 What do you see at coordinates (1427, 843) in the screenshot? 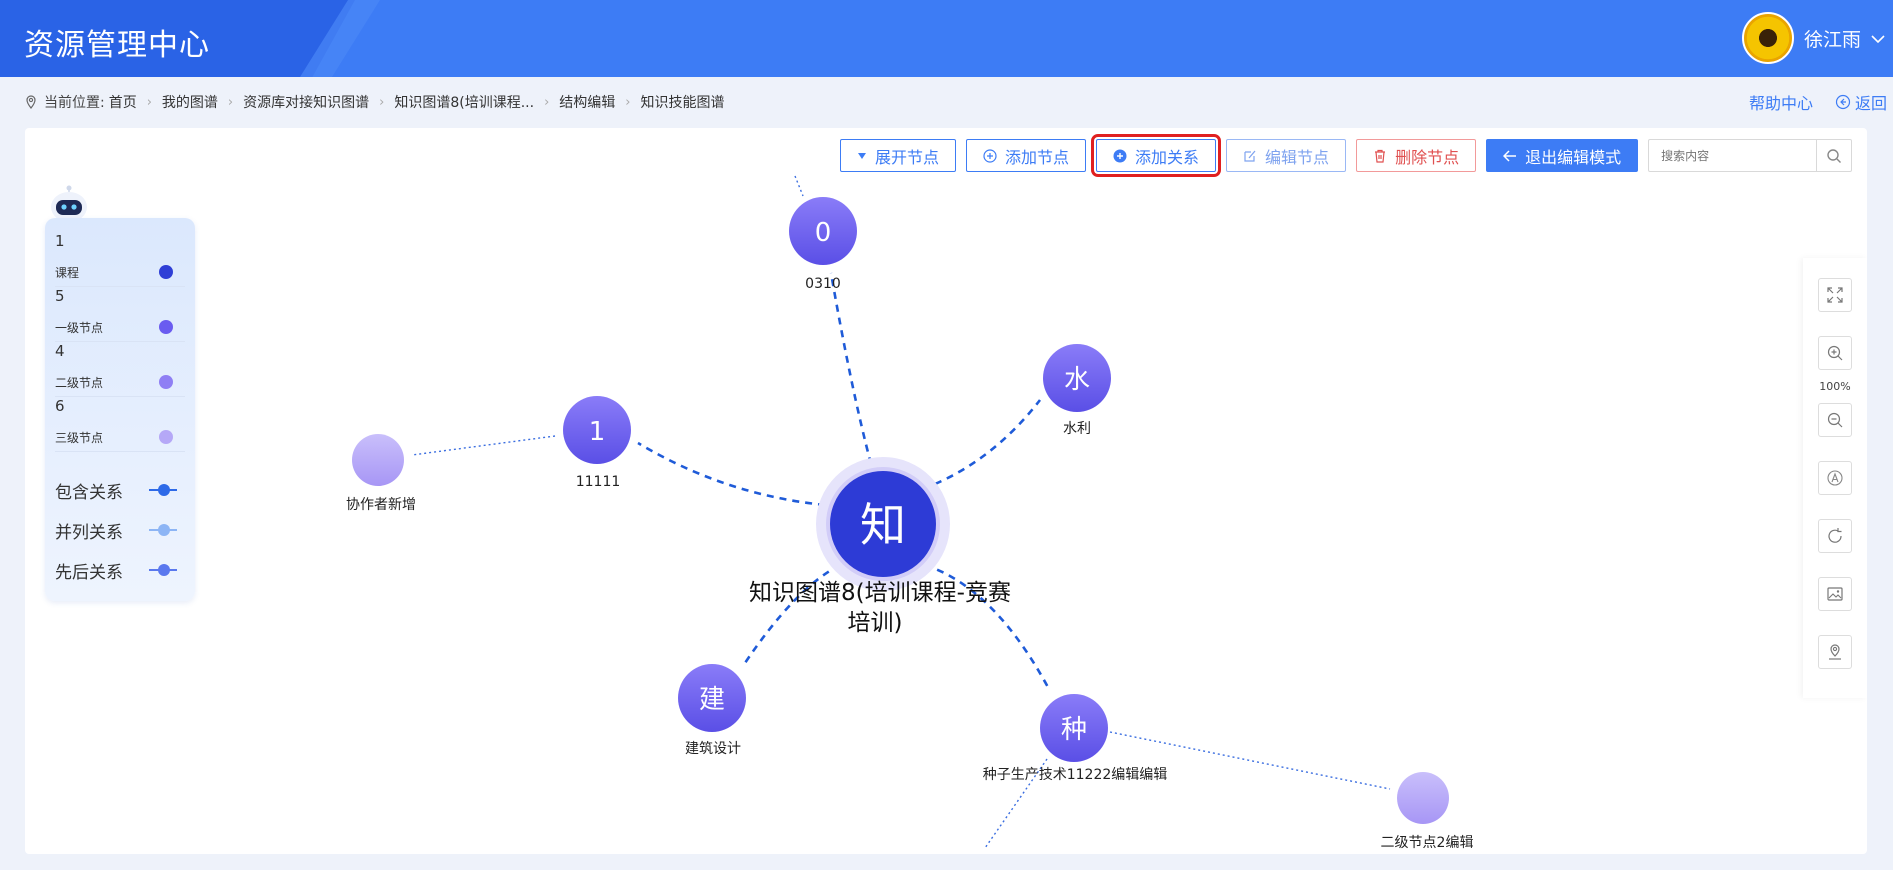
I see `node-label: 二级节点2编辑` at bounding box center [1427, 843].